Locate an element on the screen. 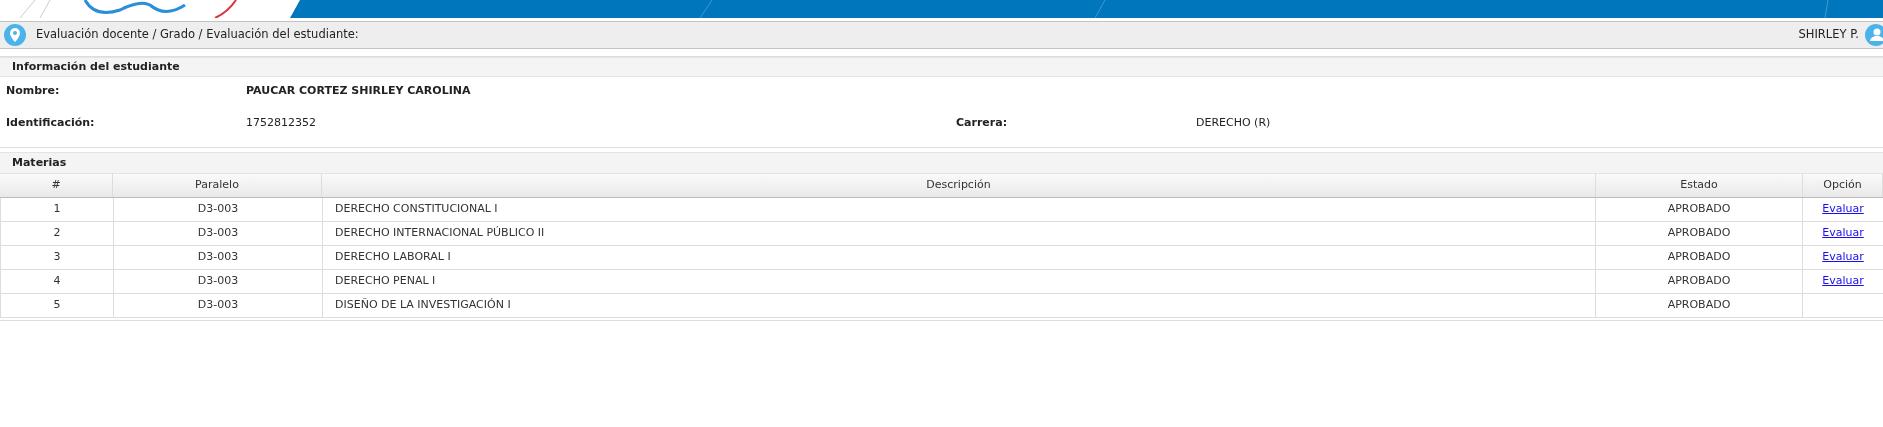 Image resolution: width=1883 pixels, height=427 pixels. column-header: Estado is located at coordinates (1699, 185).